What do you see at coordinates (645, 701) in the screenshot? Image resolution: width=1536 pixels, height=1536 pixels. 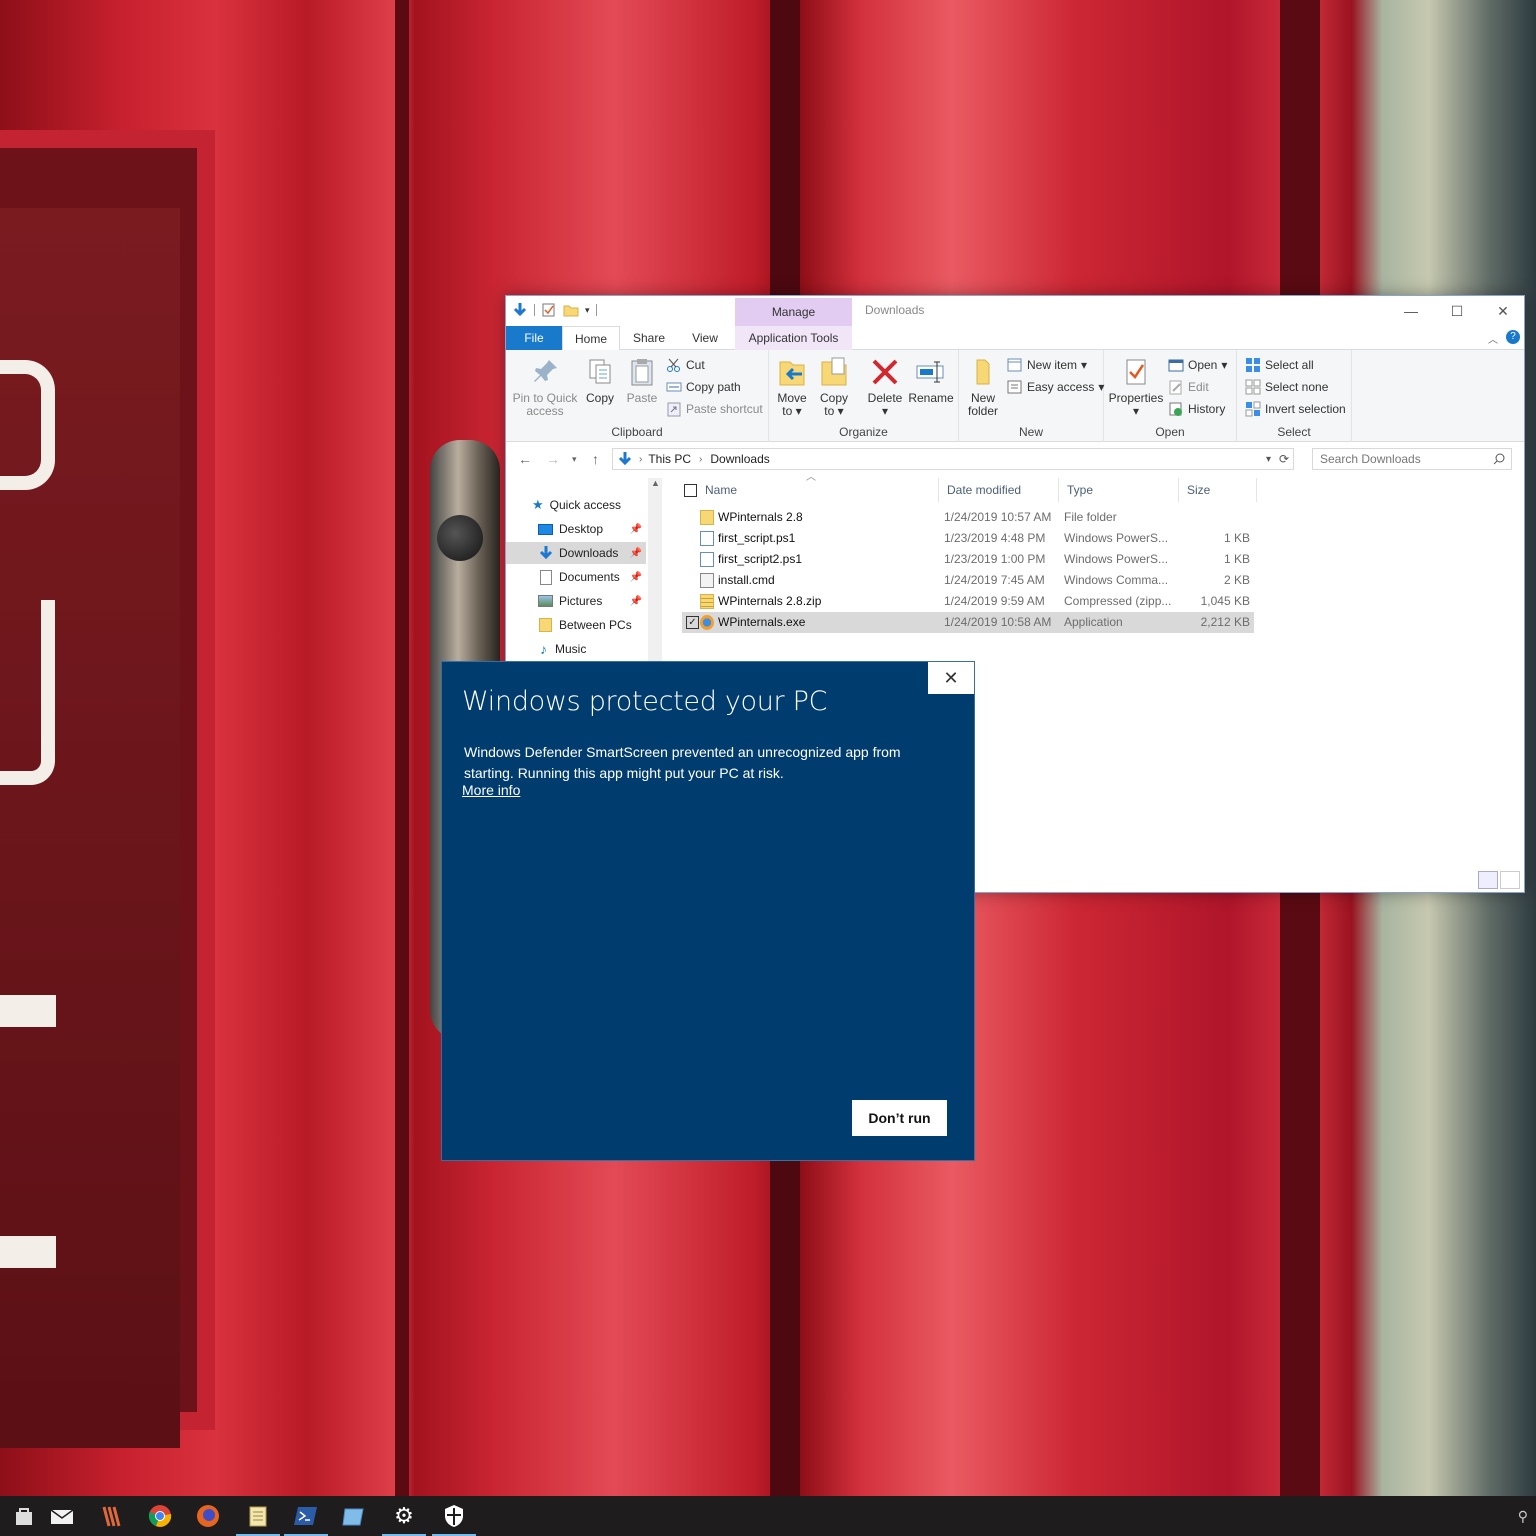 I see `dialog-title: Windows protected your PC` at bounding box center [645, 701].